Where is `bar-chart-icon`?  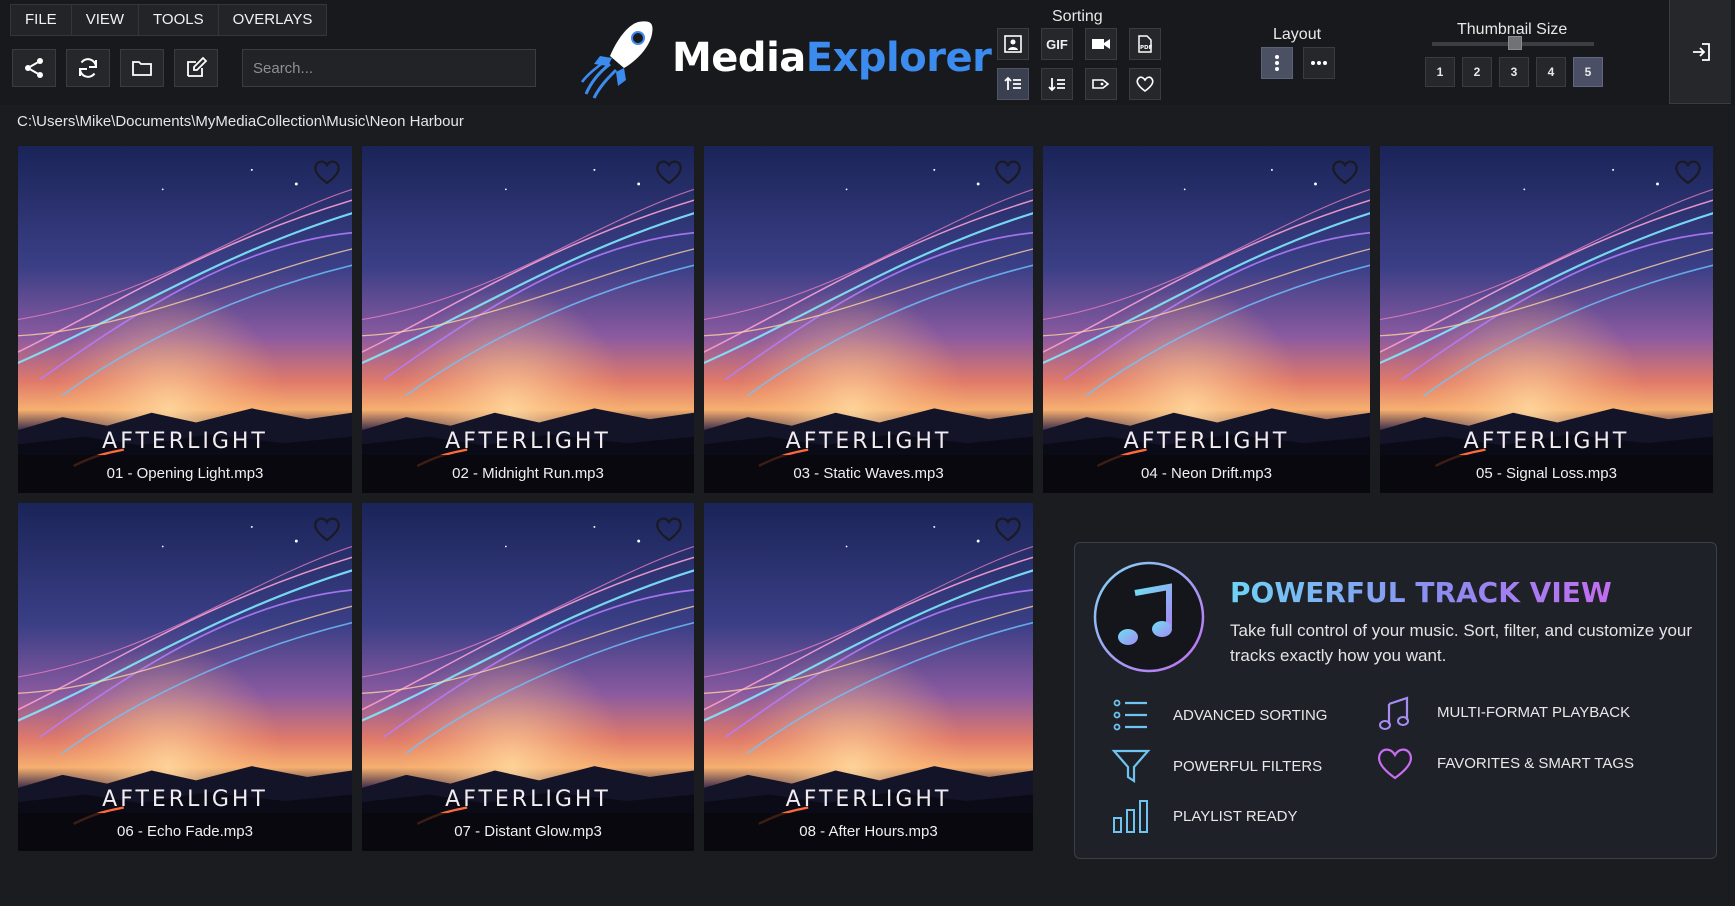 bar-chart-icon is located at coordinates (1130, 816).